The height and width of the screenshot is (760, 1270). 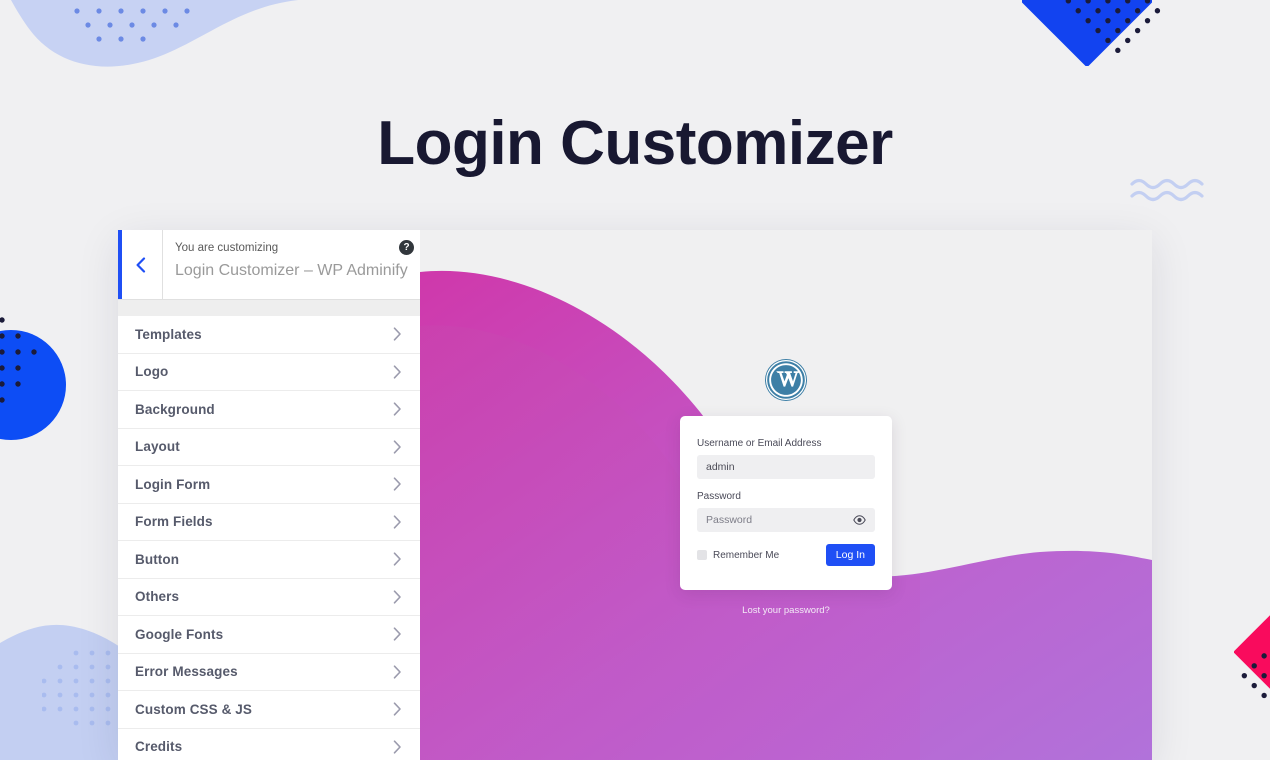 I want to click on sidebar-item-label: Login Form, so click(x=173, y=484).